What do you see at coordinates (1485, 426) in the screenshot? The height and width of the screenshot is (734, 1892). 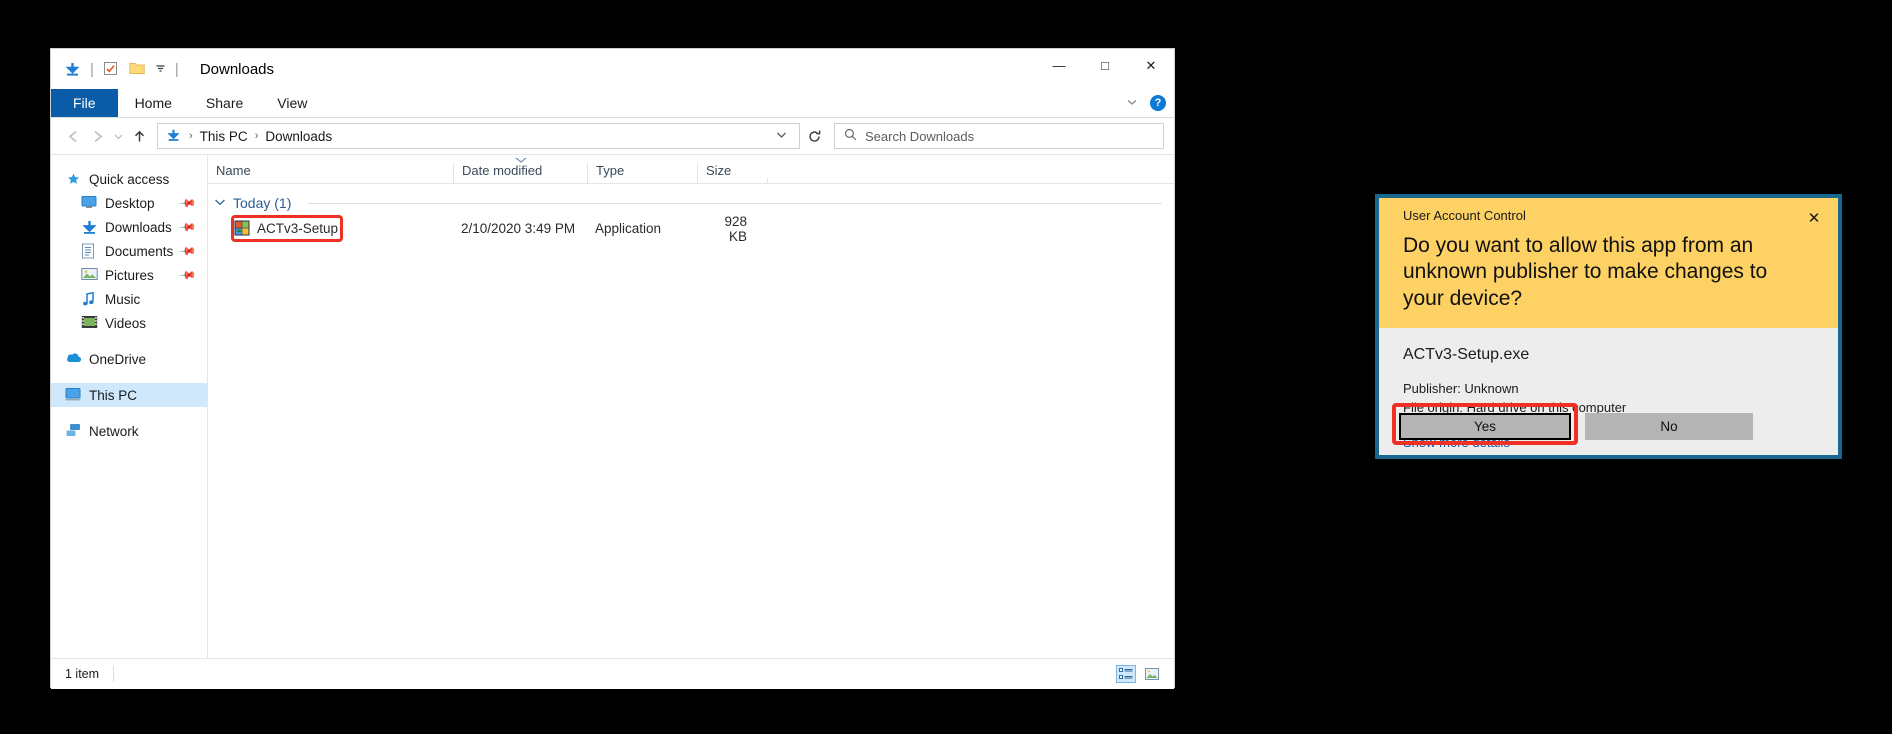 I see `yes-button: Yes` at bounding box center [1485, 426].